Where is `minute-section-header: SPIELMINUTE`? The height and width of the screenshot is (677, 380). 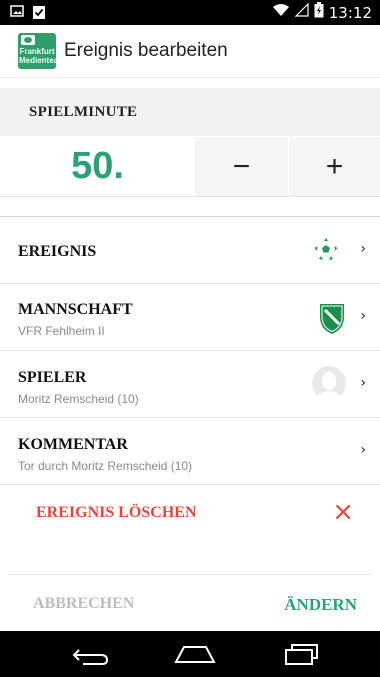
minute-section-header: SPIELMINUTE is located at coordinates (190, 112).